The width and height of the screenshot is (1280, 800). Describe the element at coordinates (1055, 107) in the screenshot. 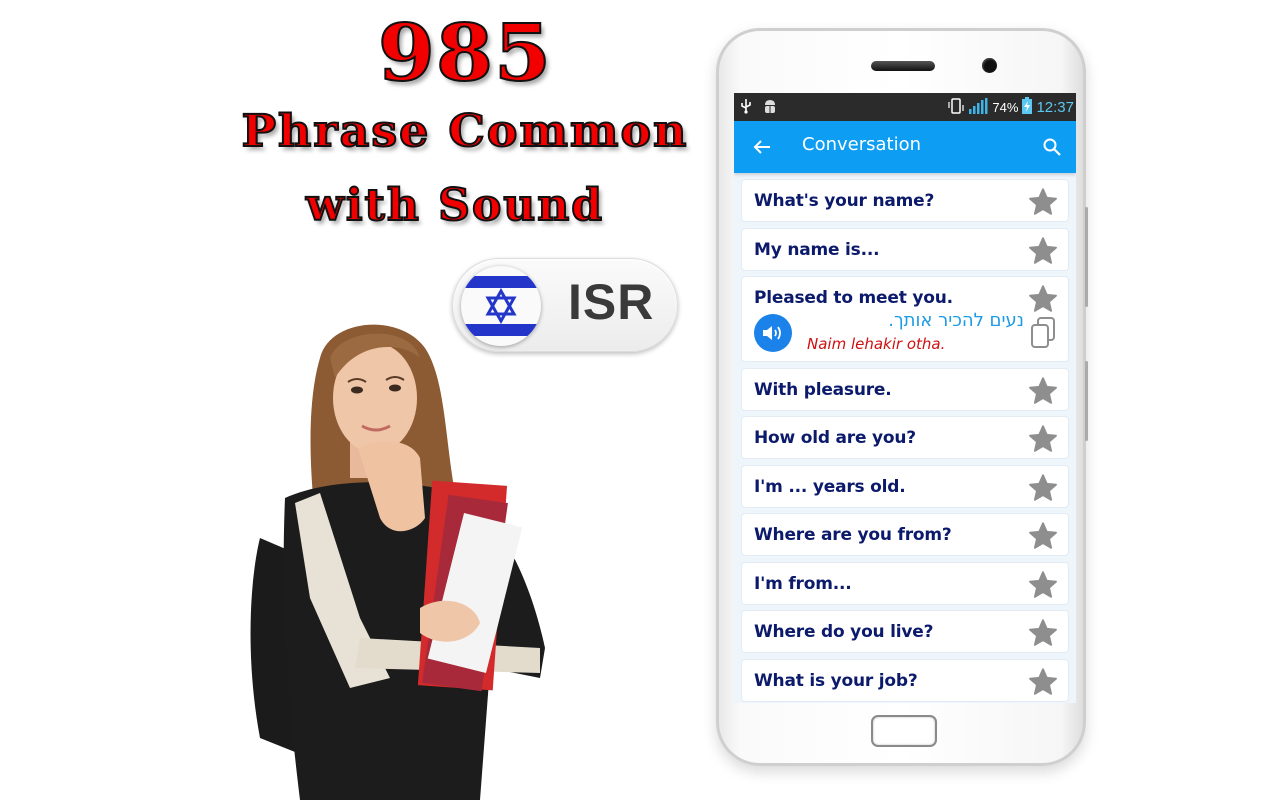

I see `status-clock: 12:37` at that location.